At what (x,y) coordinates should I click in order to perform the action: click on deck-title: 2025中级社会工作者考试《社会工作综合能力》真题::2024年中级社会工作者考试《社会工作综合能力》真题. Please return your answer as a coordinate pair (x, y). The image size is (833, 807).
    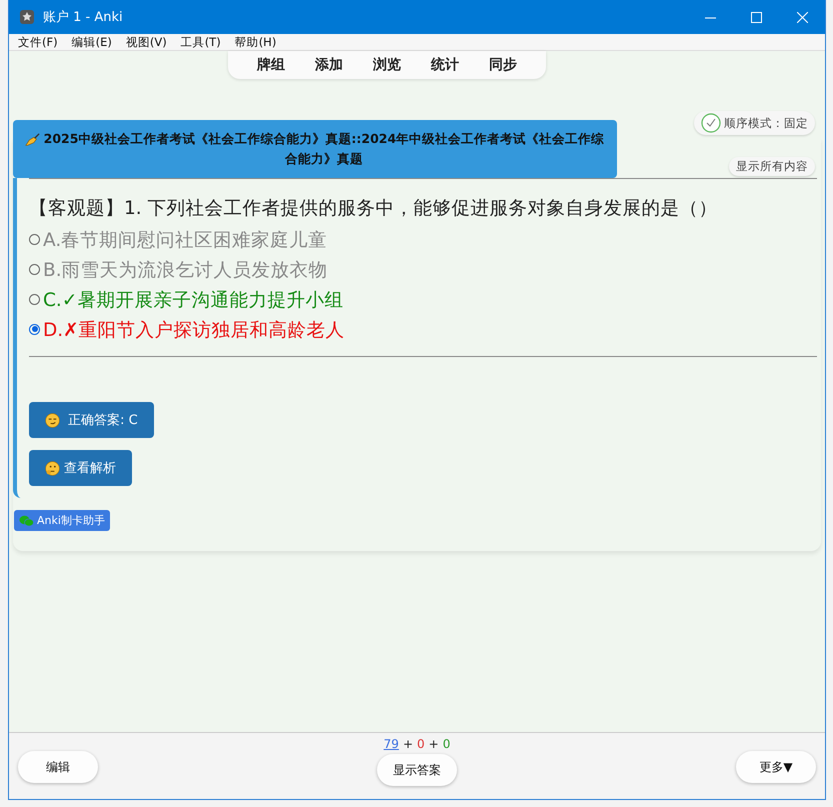
    Looking at the image, I should click on (323, 149).